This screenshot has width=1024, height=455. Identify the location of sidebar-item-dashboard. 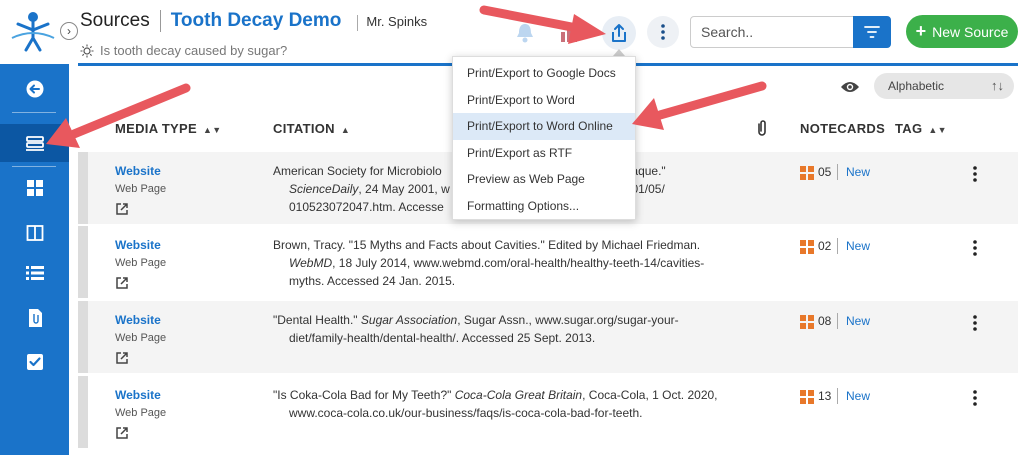
(34, 188).